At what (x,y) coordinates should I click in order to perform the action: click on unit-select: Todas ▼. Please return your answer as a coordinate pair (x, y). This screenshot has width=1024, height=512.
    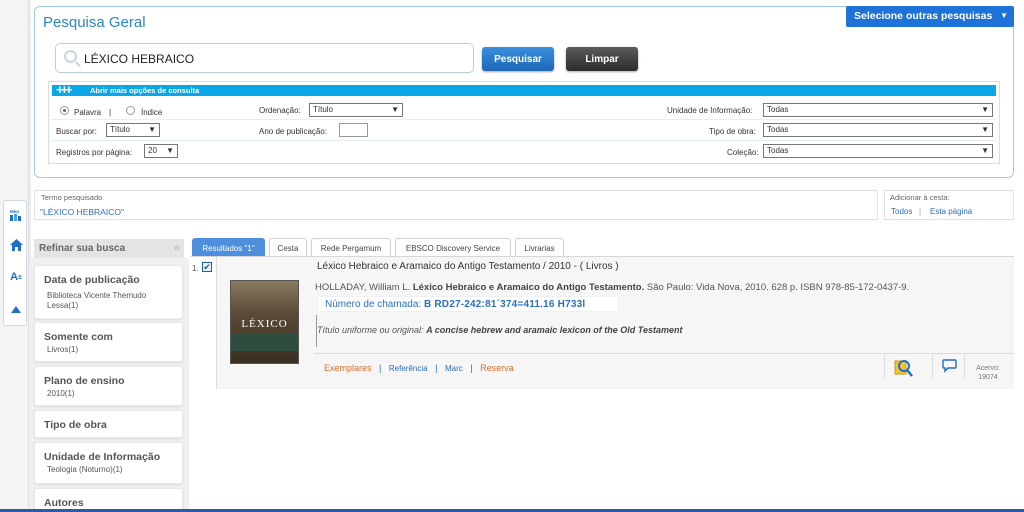
    Looking at the image, I should click on (878, 110).